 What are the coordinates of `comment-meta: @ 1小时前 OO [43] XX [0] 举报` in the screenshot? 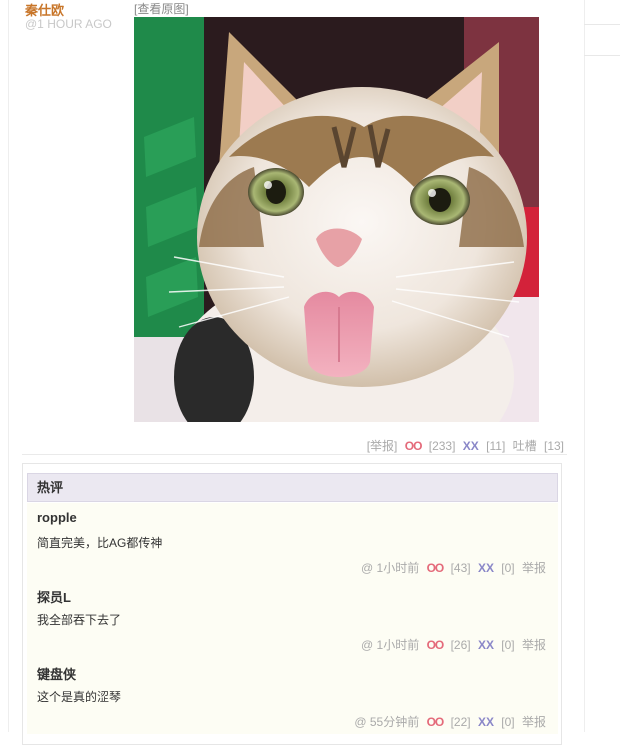 It's located at (451, 567).